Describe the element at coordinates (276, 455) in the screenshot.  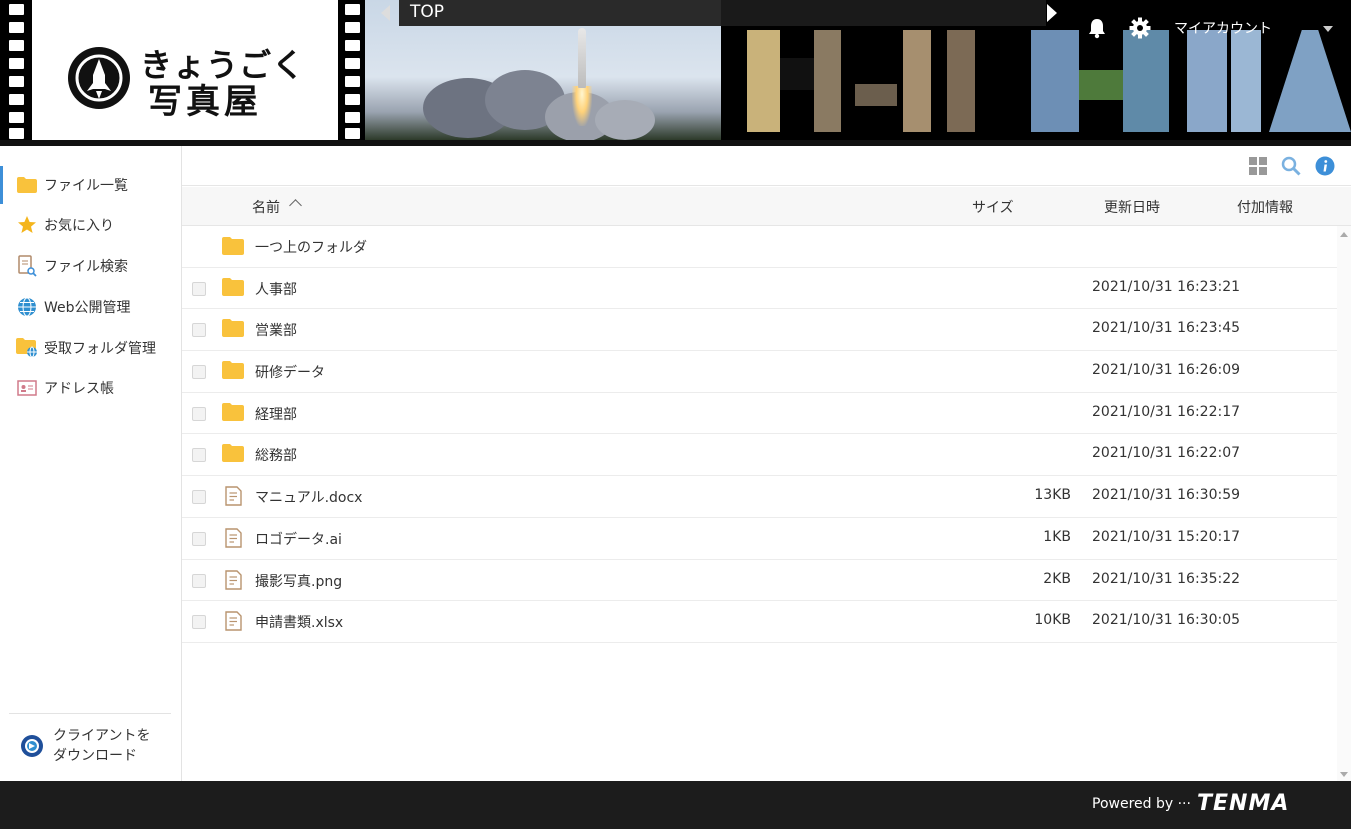
I see `row-name: 総務部` at that location.